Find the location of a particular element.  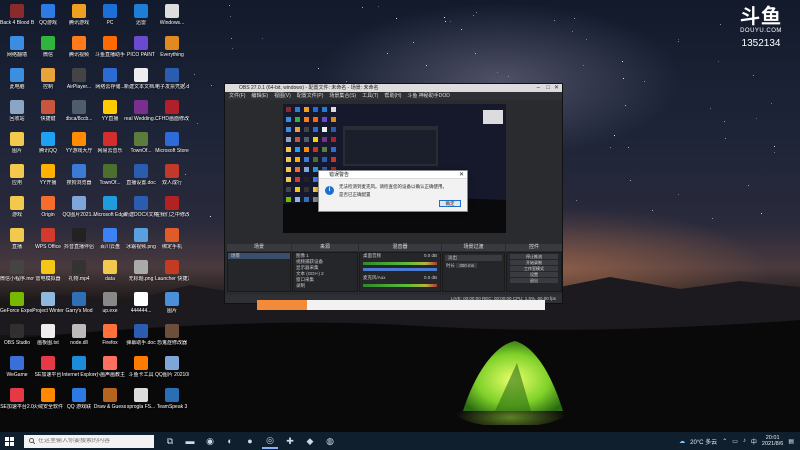

desktop-icon: 游戏 is located at coordinates (17, 207).